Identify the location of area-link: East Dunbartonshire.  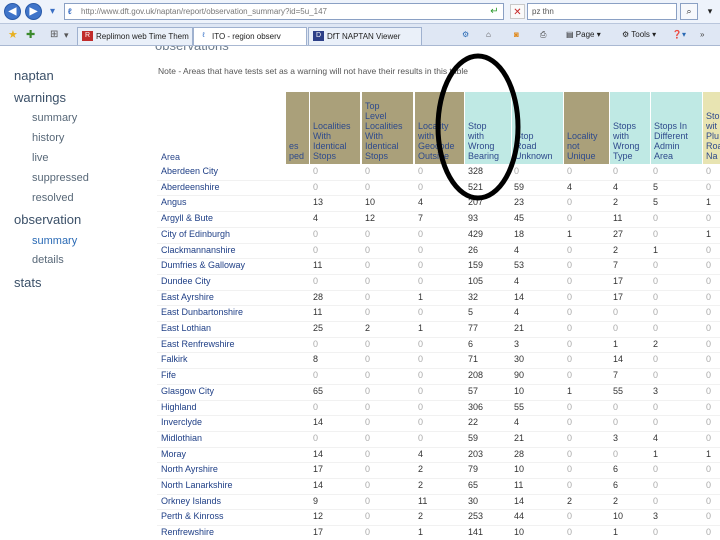
(223, 313).